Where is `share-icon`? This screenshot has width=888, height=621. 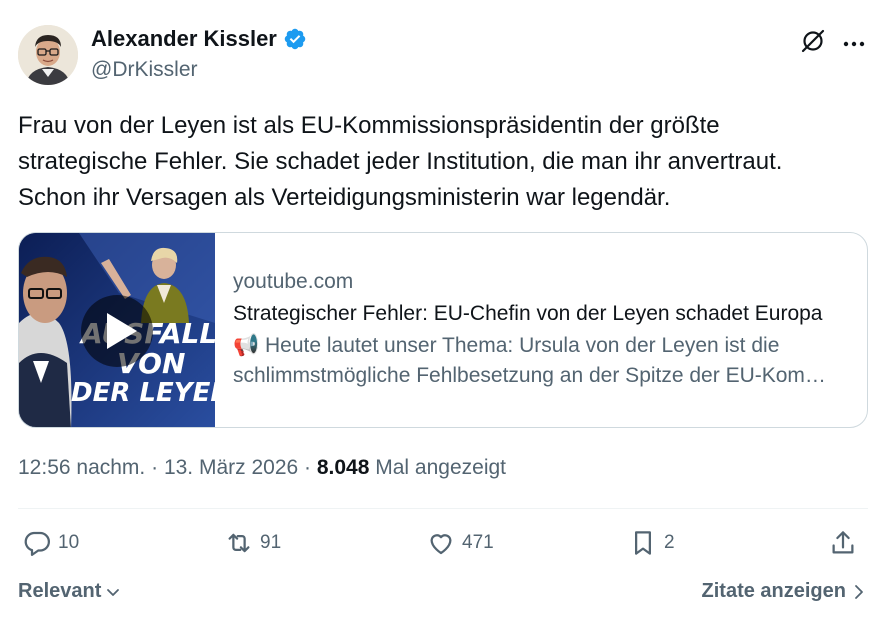
share-icon is located at coordinates (843, 542).